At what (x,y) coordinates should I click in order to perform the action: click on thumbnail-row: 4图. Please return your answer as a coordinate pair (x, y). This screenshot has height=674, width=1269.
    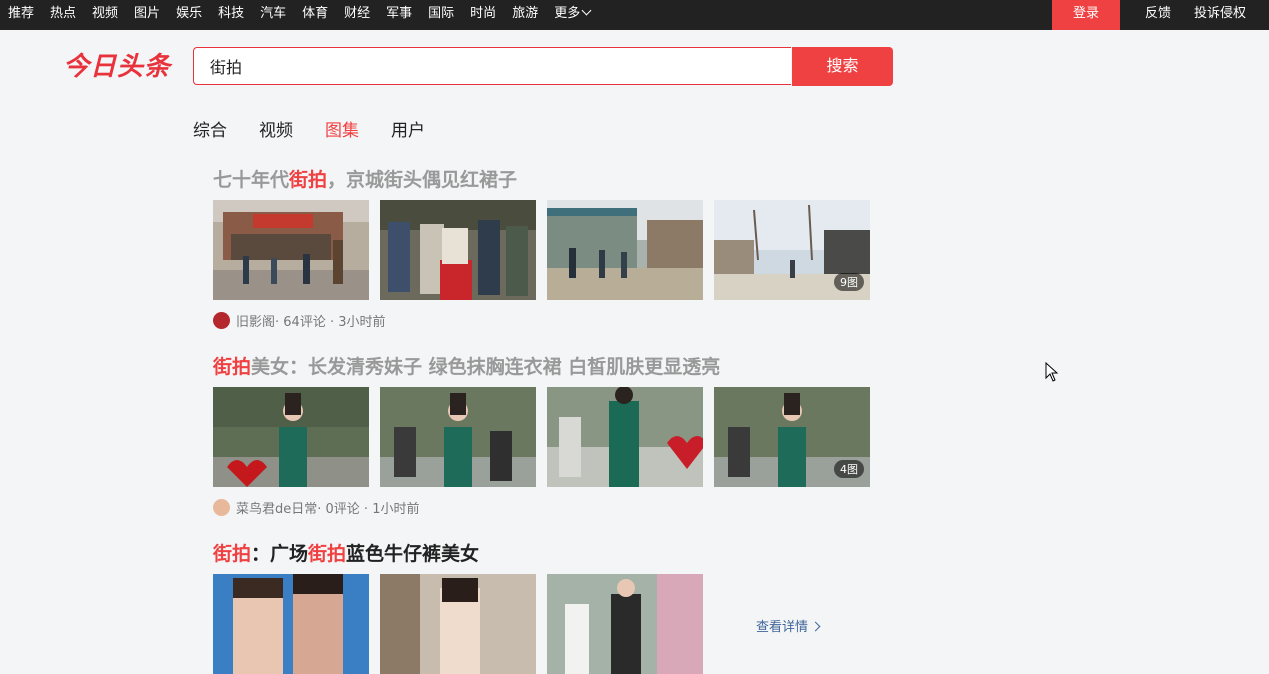
    Looking at the image, I should click on (547, 437).